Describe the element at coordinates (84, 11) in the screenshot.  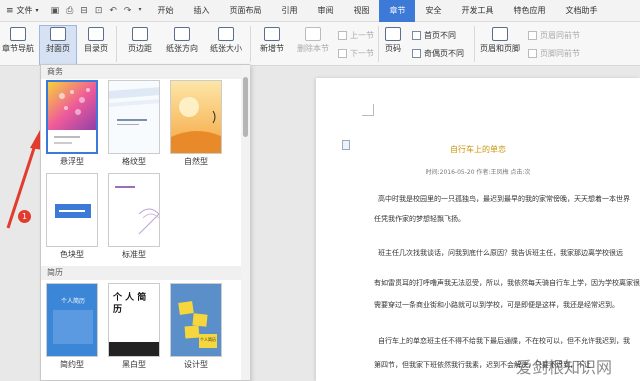
I see `print-icon: ⊟` at that location.